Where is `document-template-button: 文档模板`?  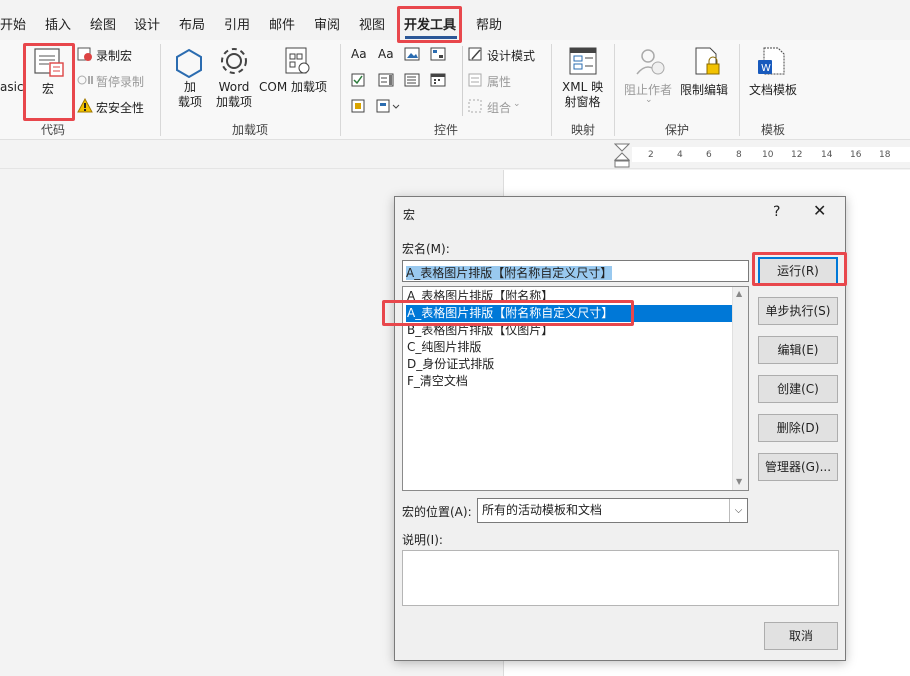 document-template-button: 文档模板 is located at coordinates (773, 89).